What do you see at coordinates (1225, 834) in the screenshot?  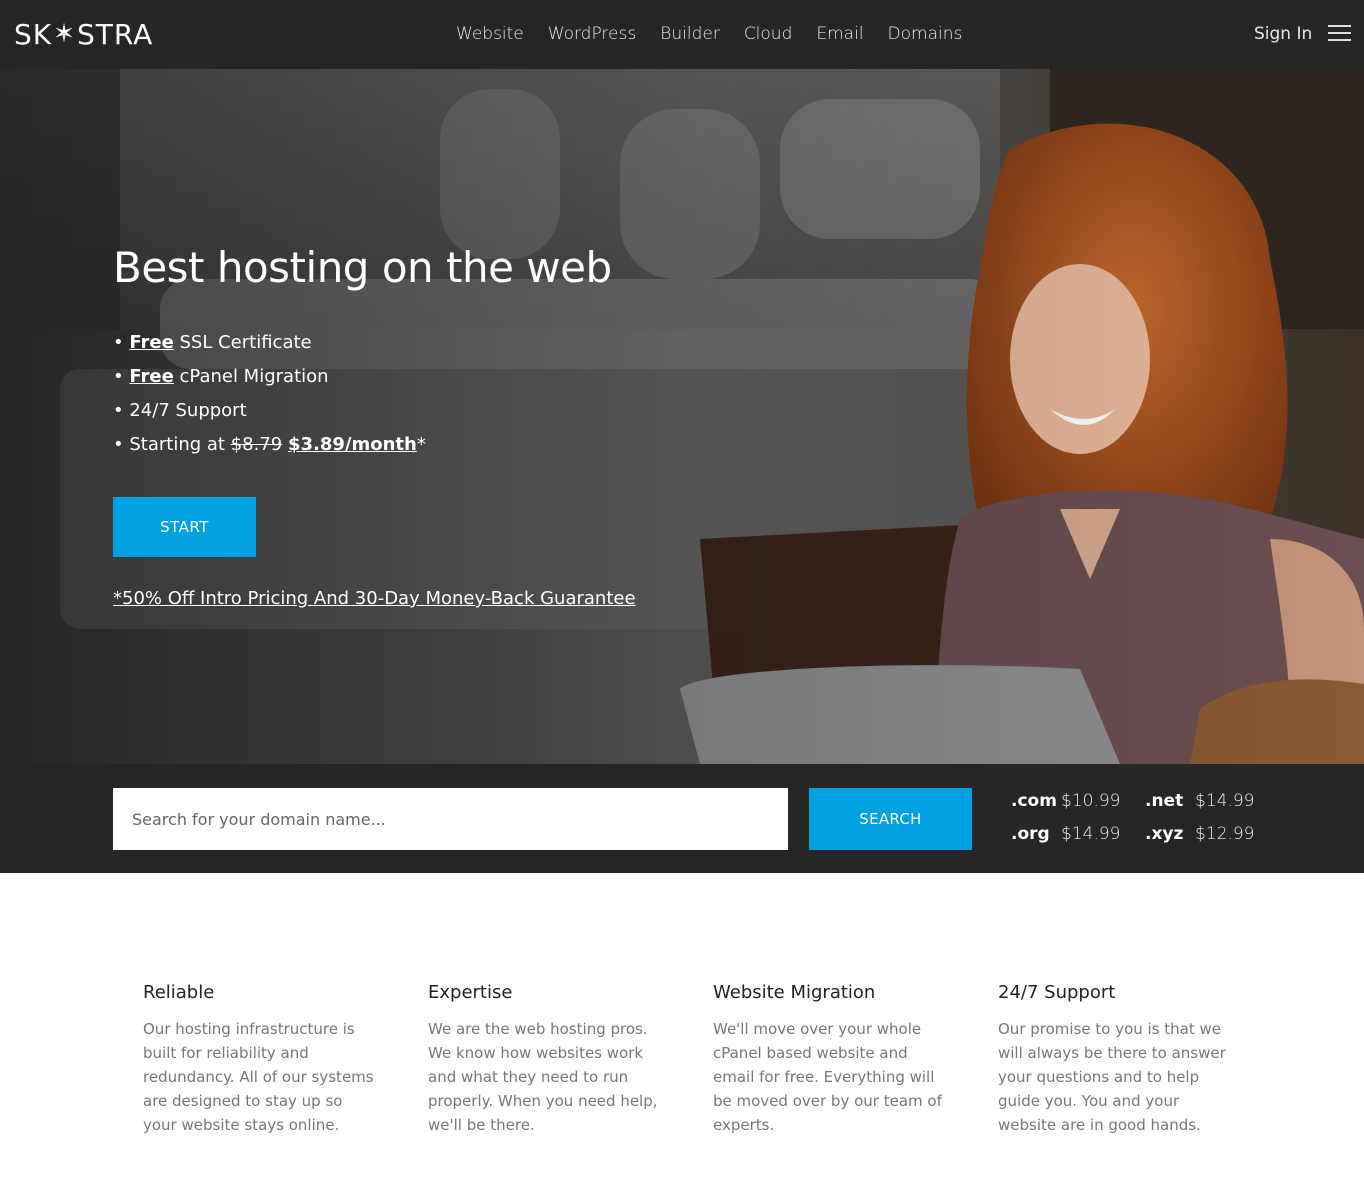 I see `tld-price: $12.99` at bounding box center [1225, 834].